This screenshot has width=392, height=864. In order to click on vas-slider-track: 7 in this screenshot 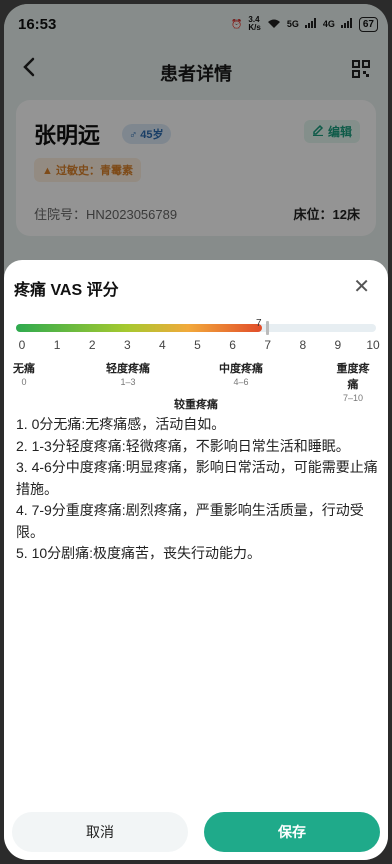, I will do `click(196, 326)`.